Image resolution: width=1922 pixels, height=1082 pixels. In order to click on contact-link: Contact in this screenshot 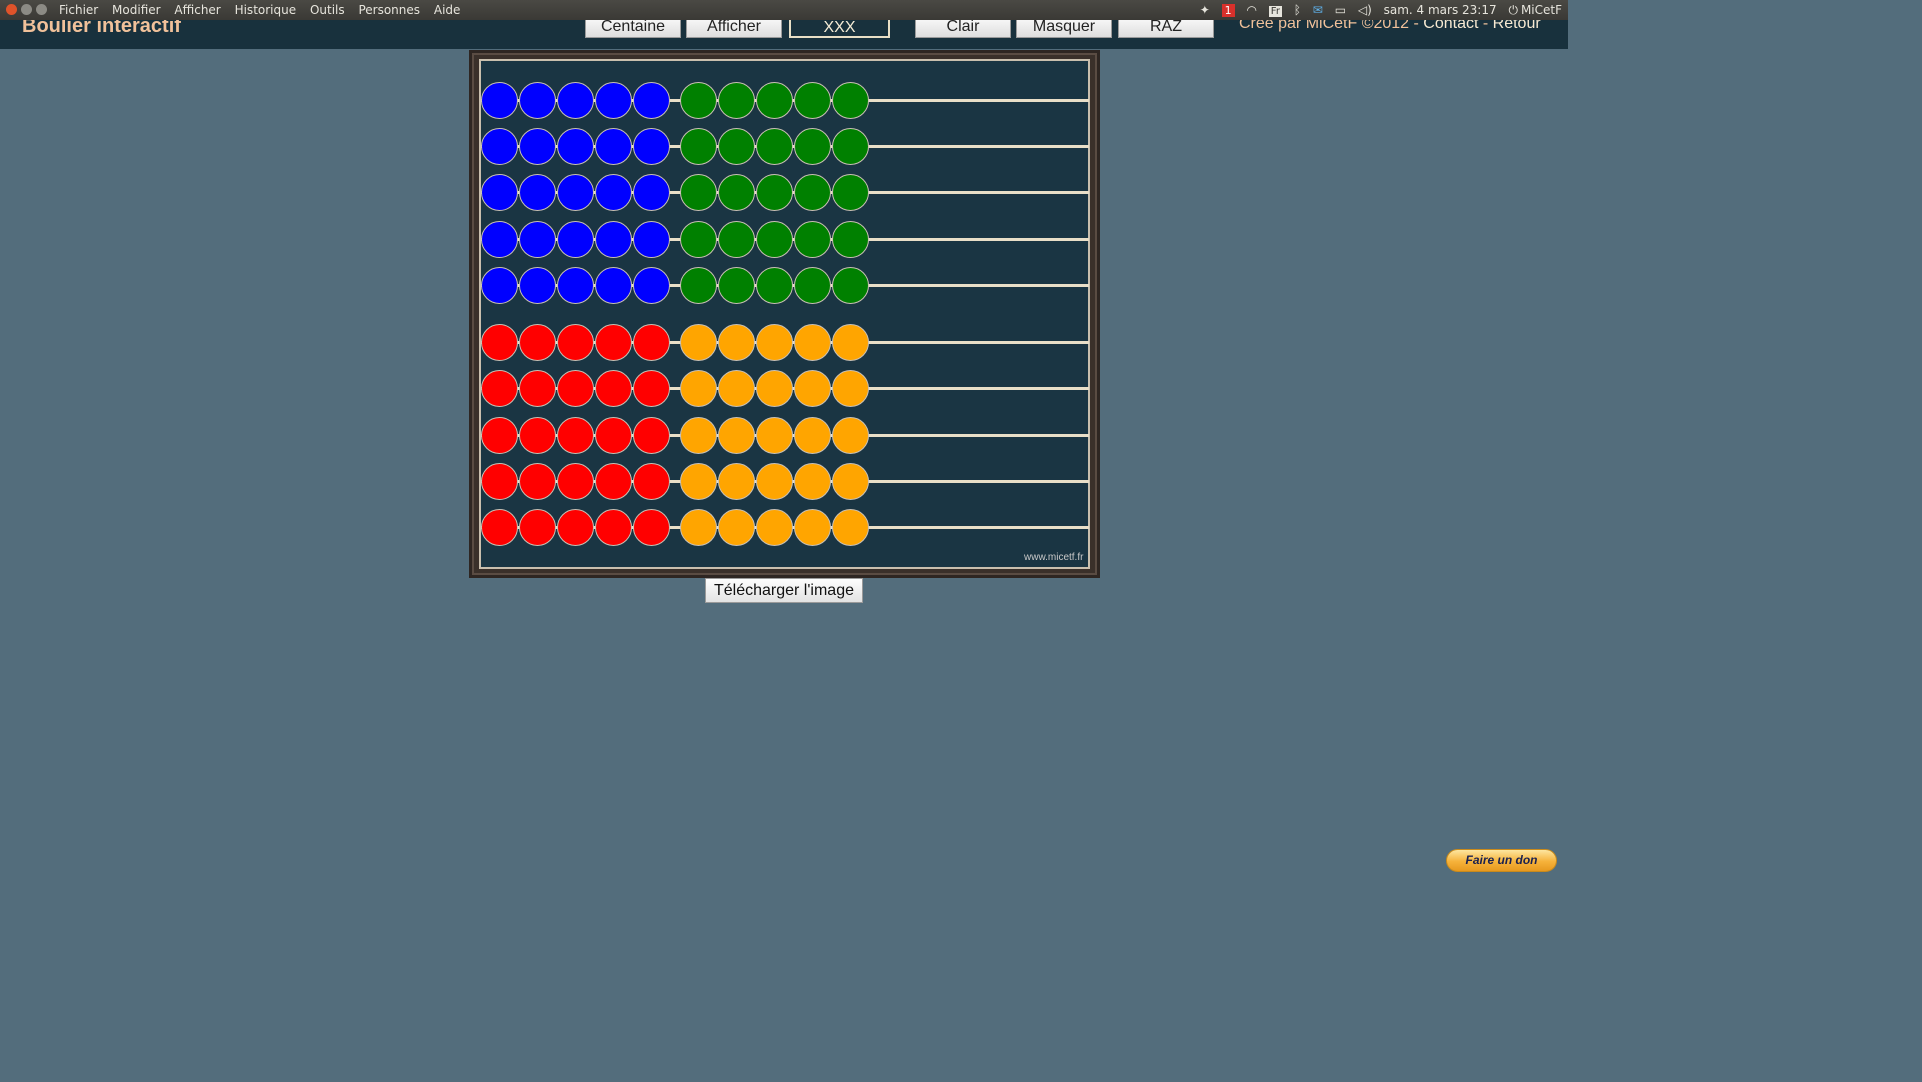, I will do `click(1450, 26)`.